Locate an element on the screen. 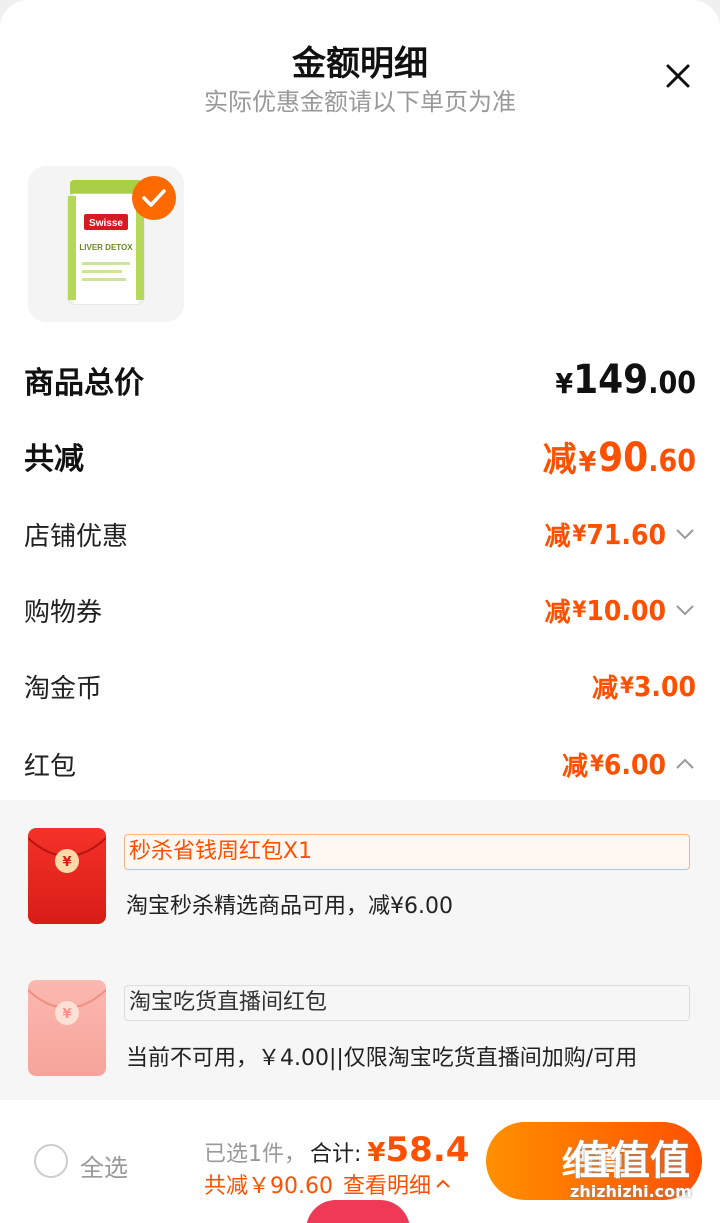  total-price-row: 商品总价 ¥ 149 .00 is located at coordinates (360, 380).